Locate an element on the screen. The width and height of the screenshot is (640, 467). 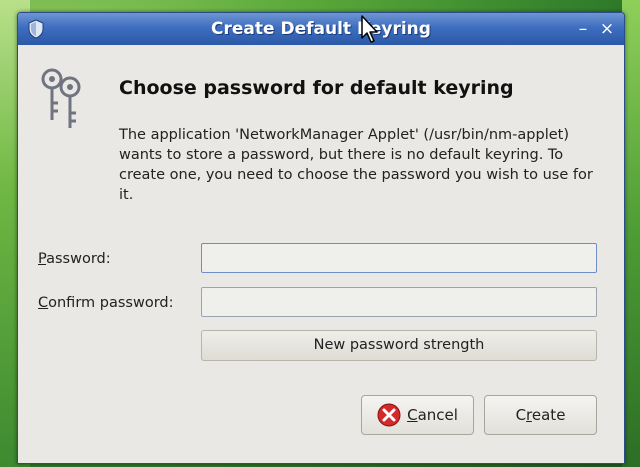
password-strength-label: New password strength is located at coordinates (399, 345).